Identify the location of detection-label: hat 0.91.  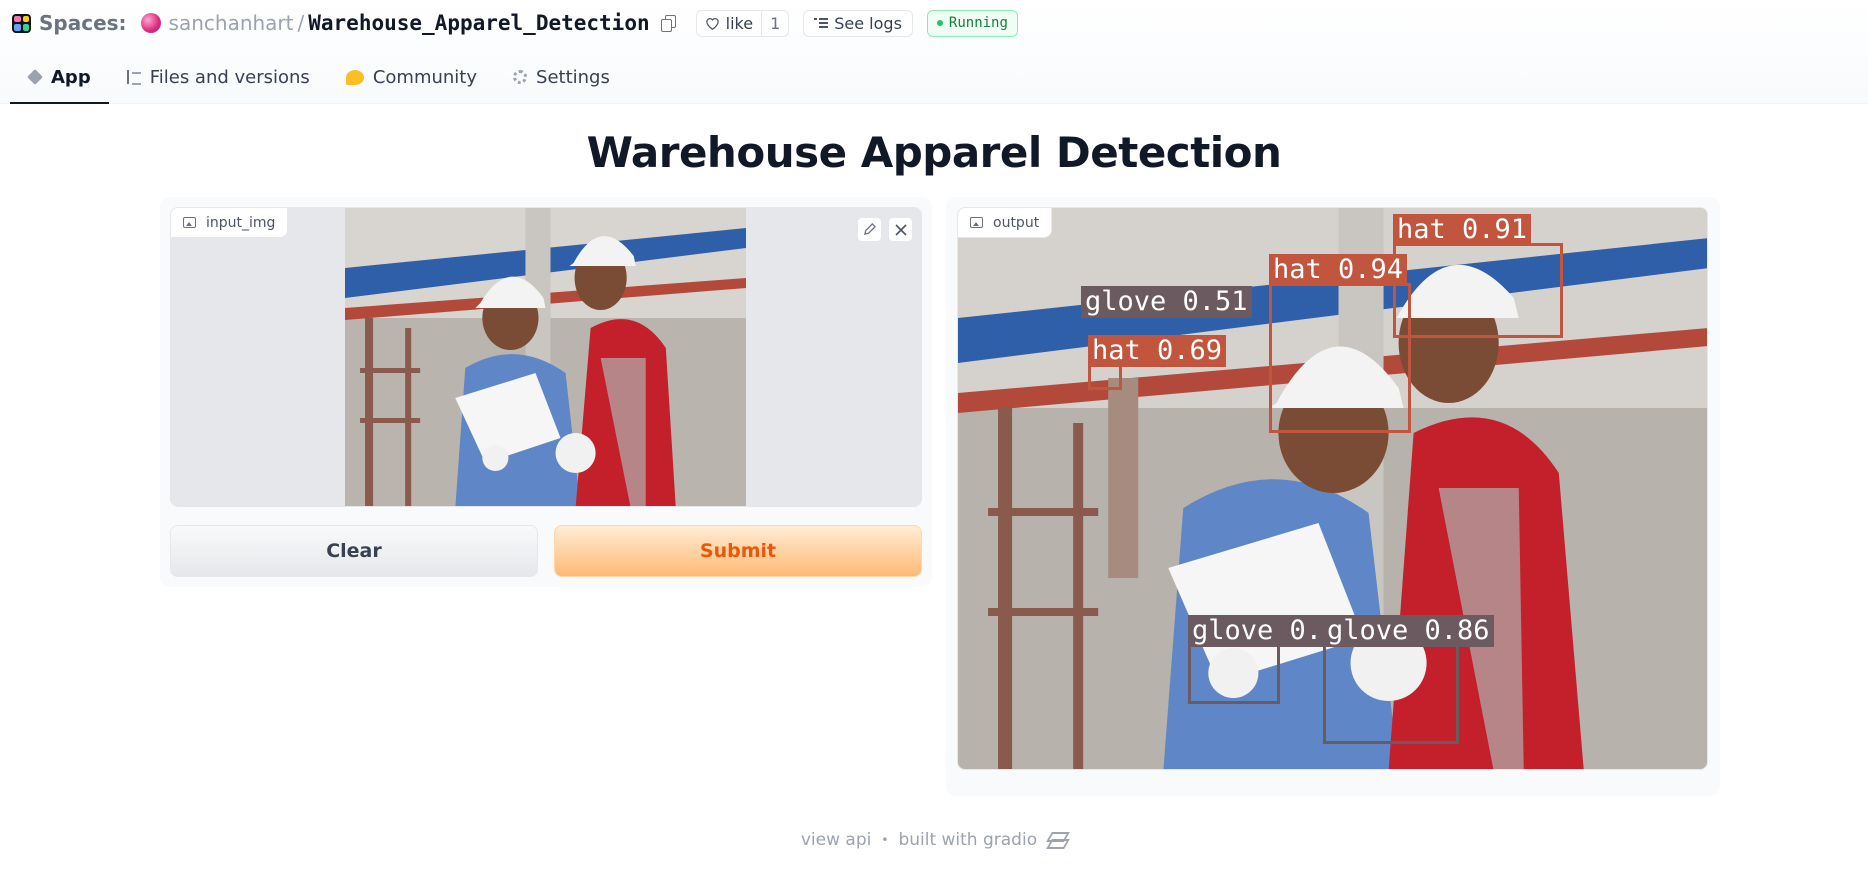
(1462, 230).